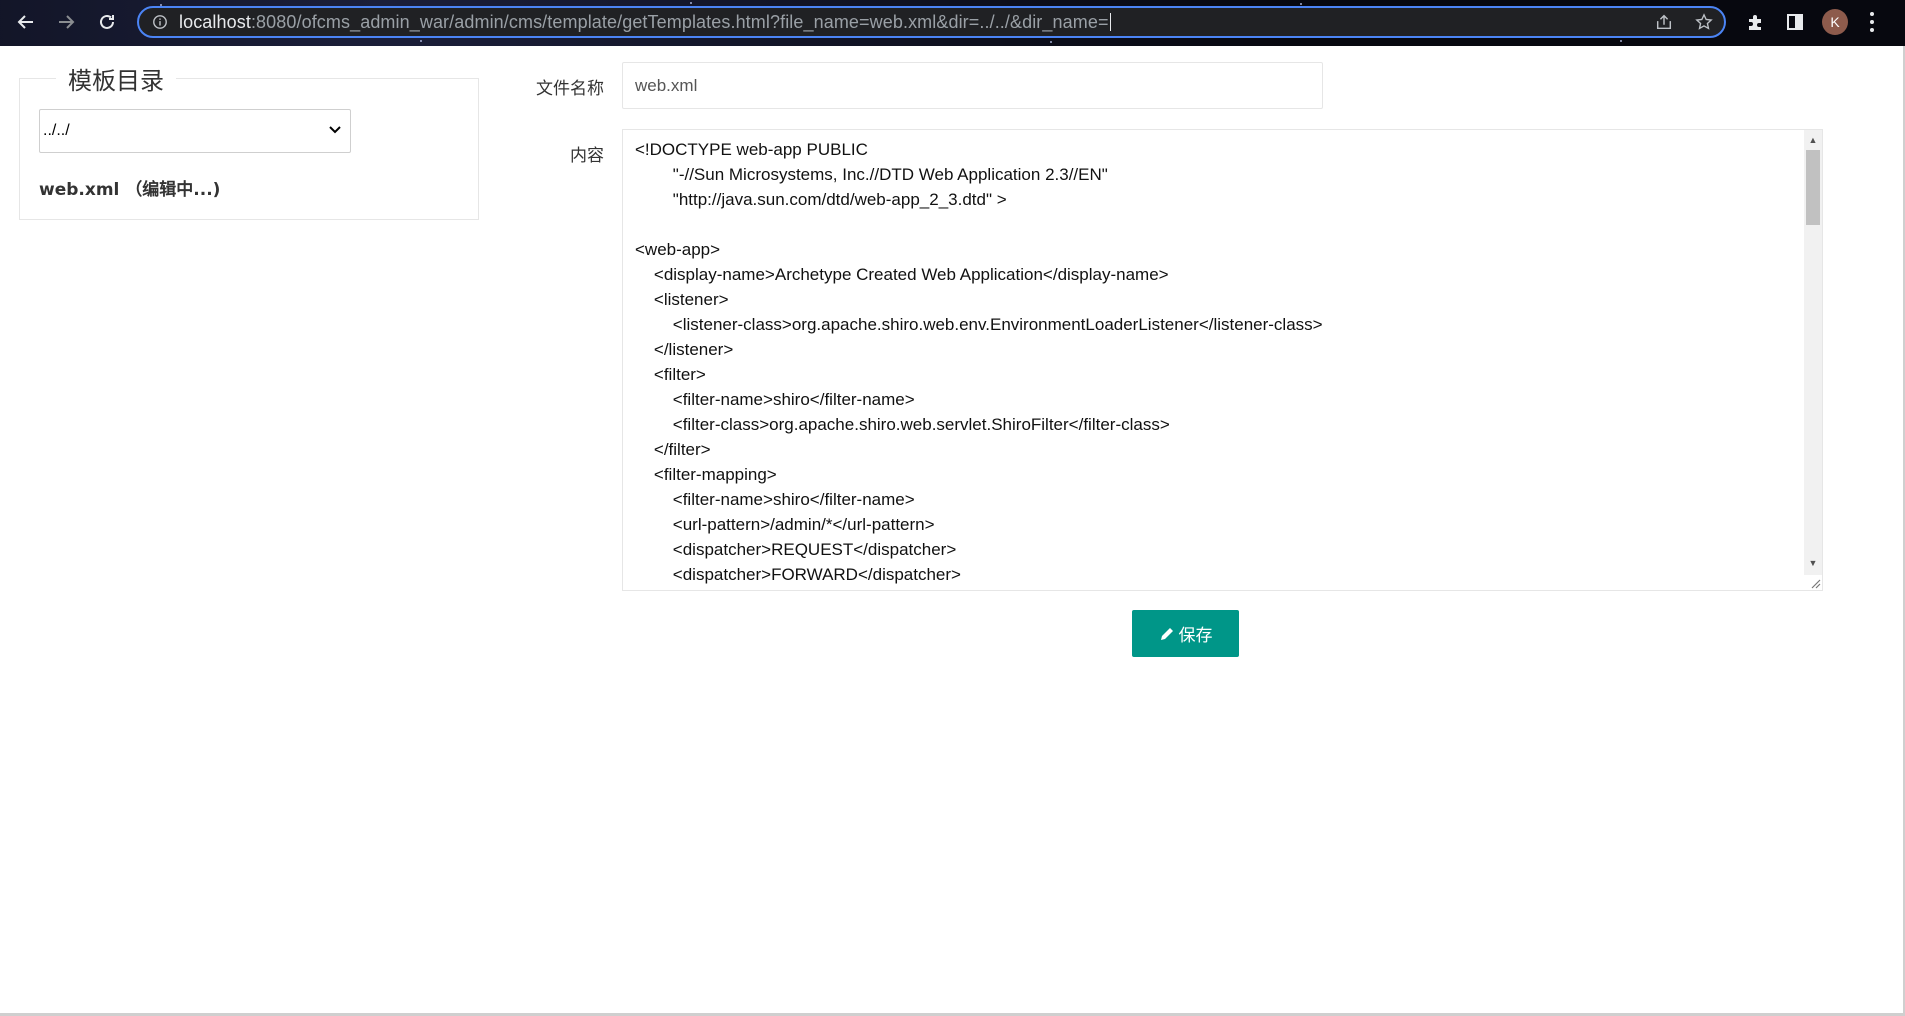 The image size is (1905, 1016). I want to click on directory-select: ../../, so click(195, 131).